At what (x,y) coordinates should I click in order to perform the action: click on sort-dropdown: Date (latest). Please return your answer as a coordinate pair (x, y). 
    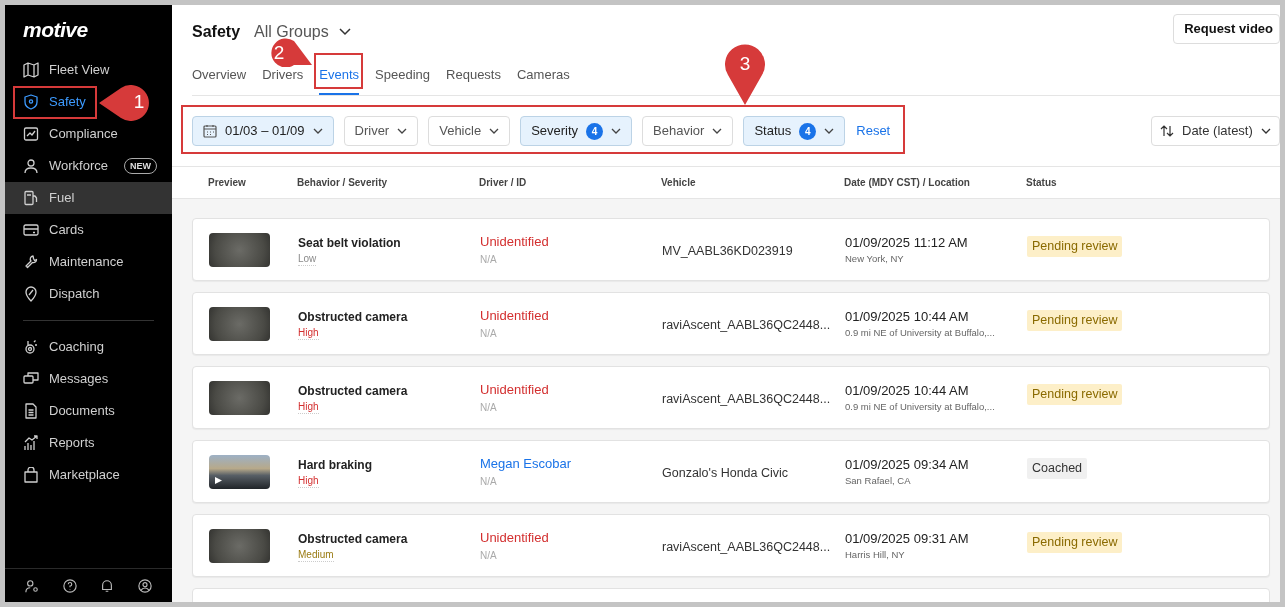
    Looking at the image, I should click on (1215, 131).